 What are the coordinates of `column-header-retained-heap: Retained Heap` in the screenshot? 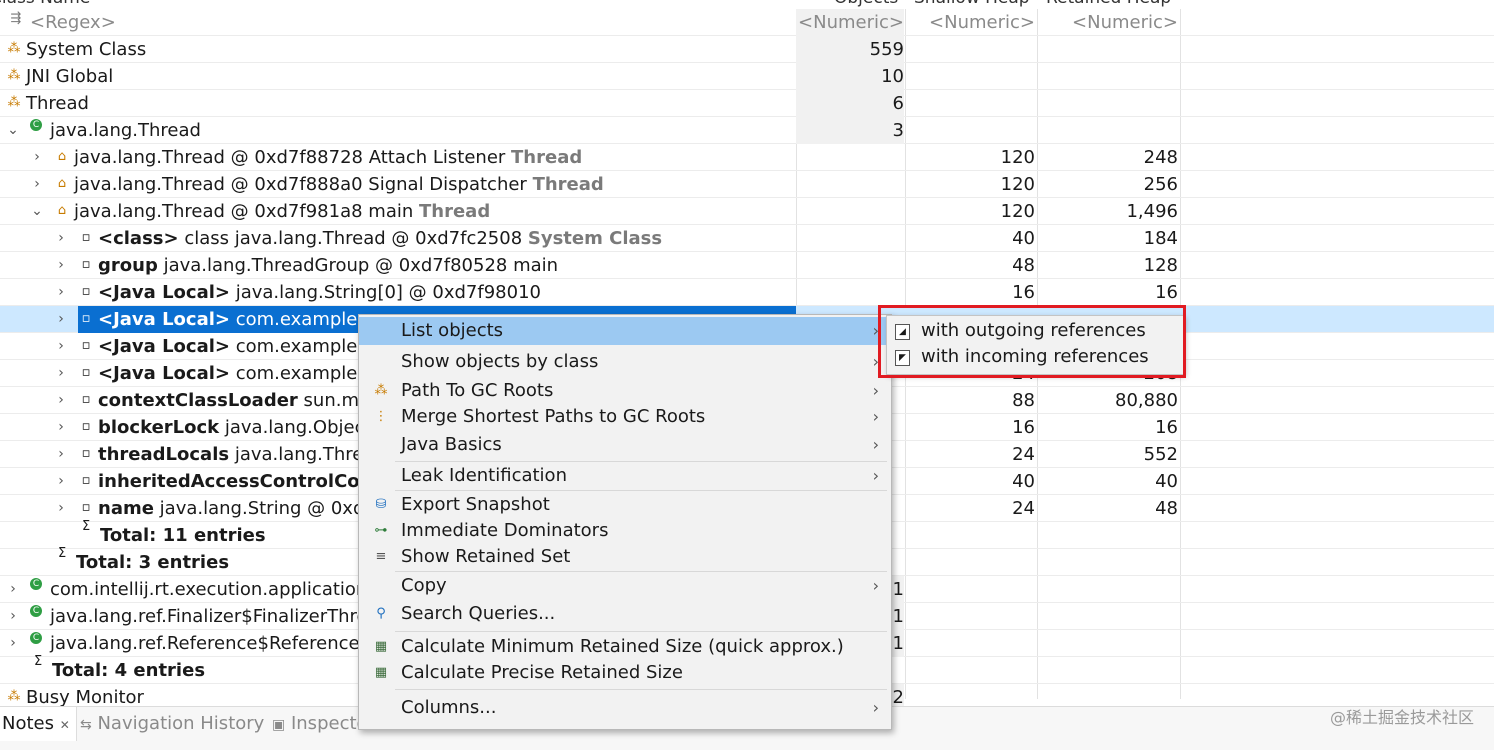 It's located at (1108, 4).